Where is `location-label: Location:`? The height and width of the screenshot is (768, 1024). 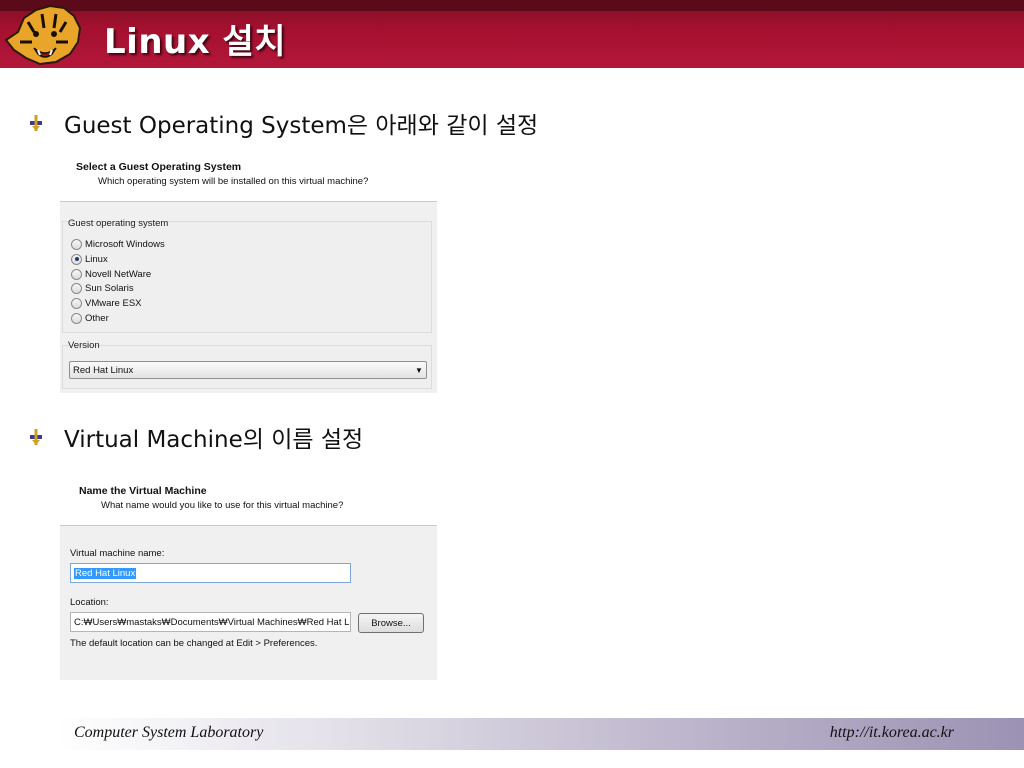 location-label: Location: is located at coordinates (89, 602).